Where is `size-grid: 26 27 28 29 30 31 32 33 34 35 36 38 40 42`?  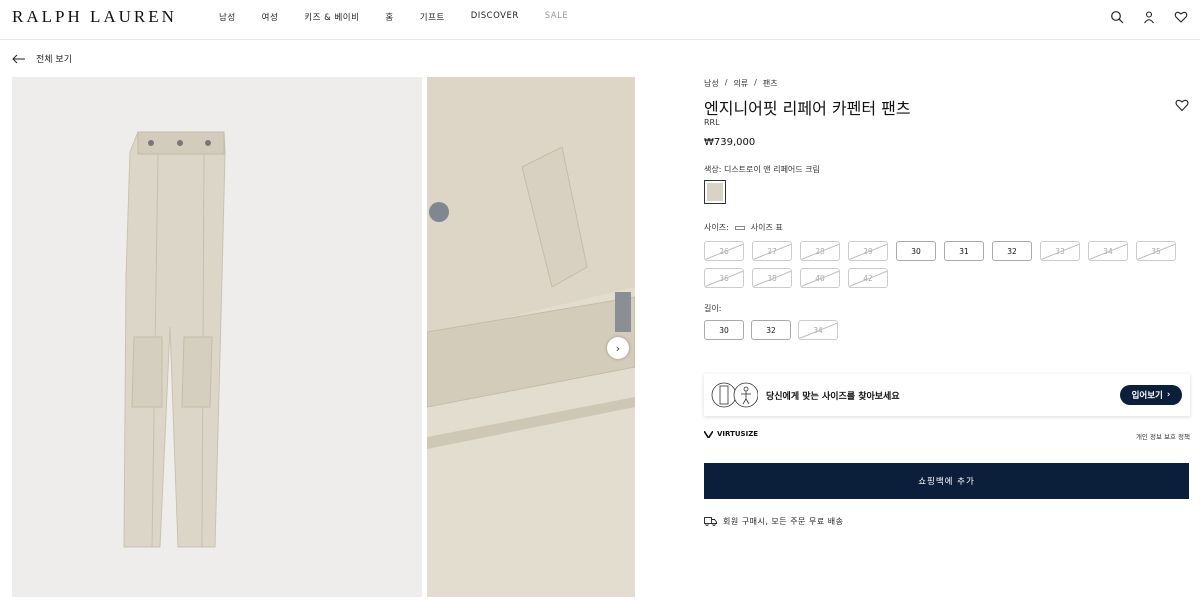
size-grid: 26 27 28 29 30 31 32 33 34 35 36 38 40 42 is located at coordinates (949, 264).